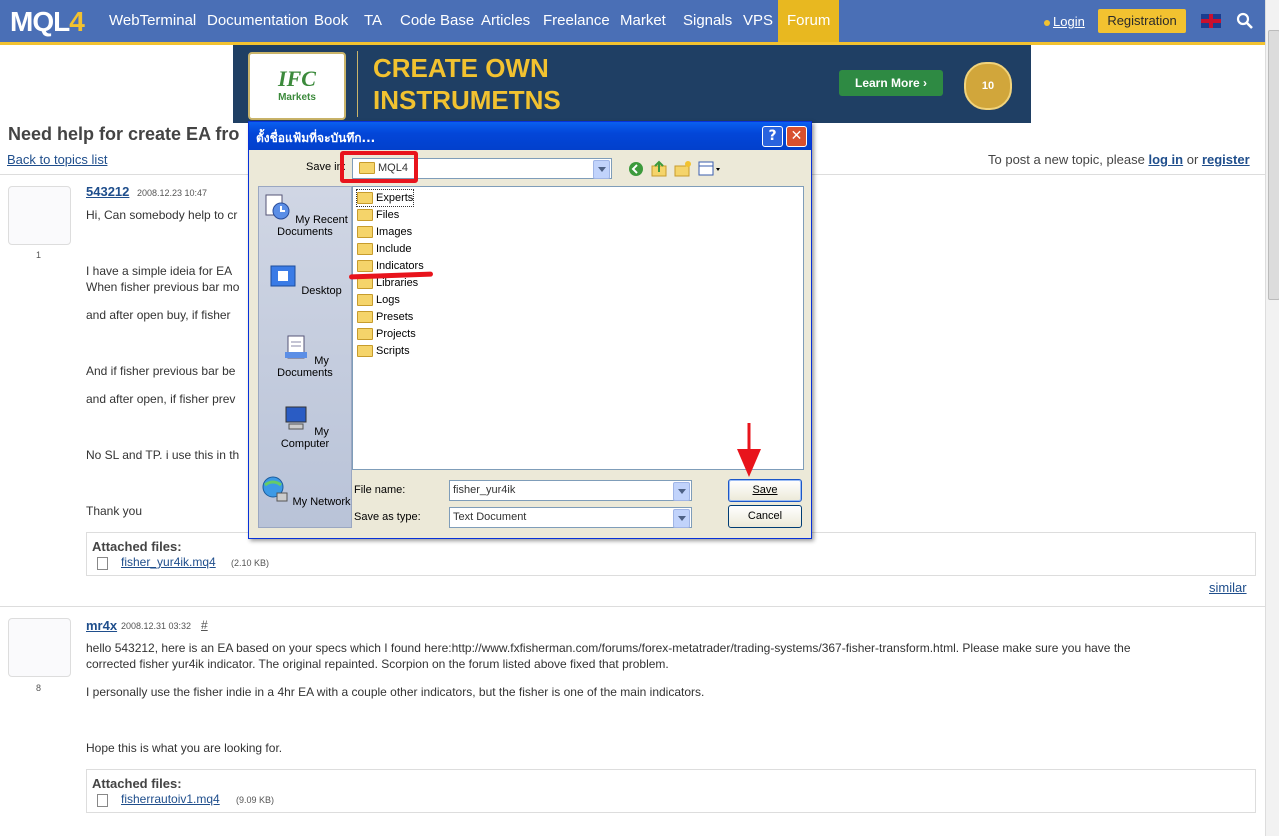 The image size is (1279, 836). Describe the element at coordinates (161, 371) in the screenshot. I see `post-line: And if fisher previous bar be` at that location.